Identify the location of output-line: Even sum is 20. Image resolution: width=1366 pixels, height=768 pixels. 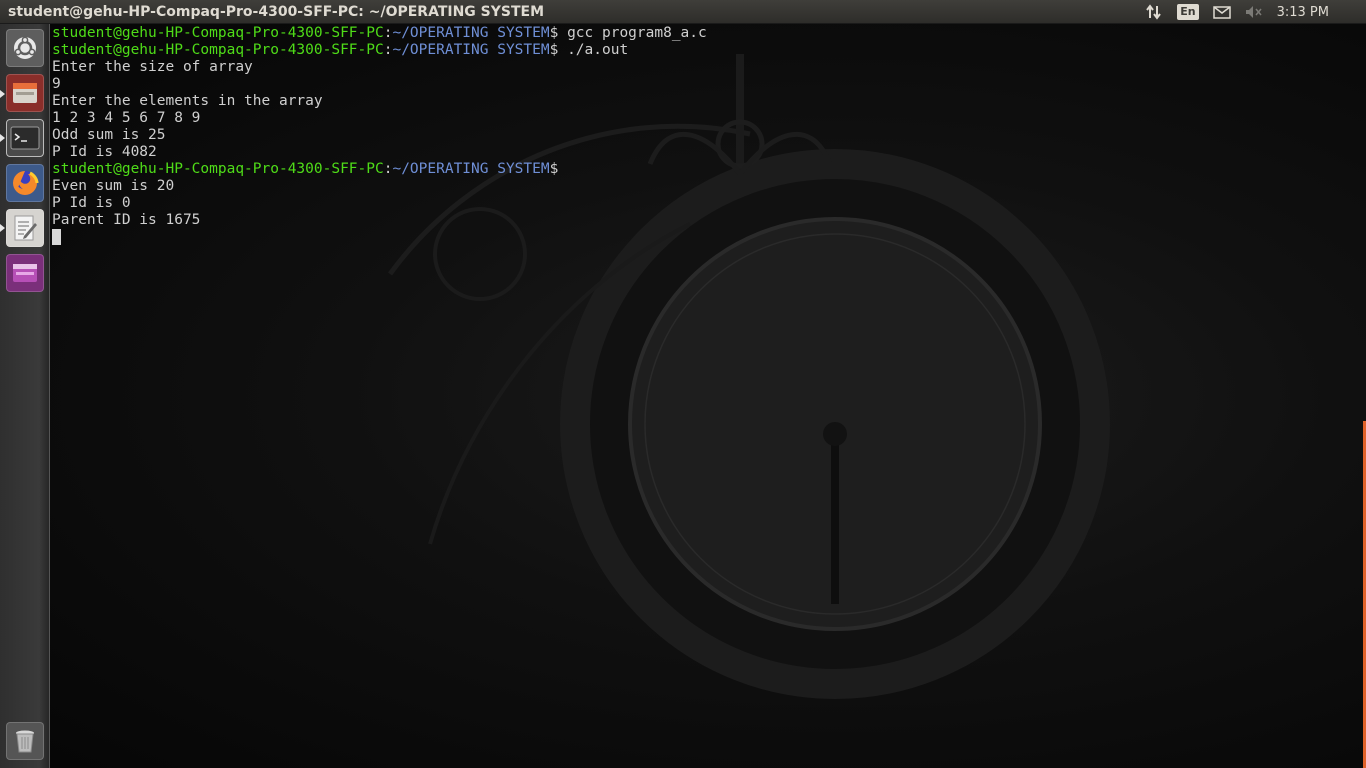
(113, 186).